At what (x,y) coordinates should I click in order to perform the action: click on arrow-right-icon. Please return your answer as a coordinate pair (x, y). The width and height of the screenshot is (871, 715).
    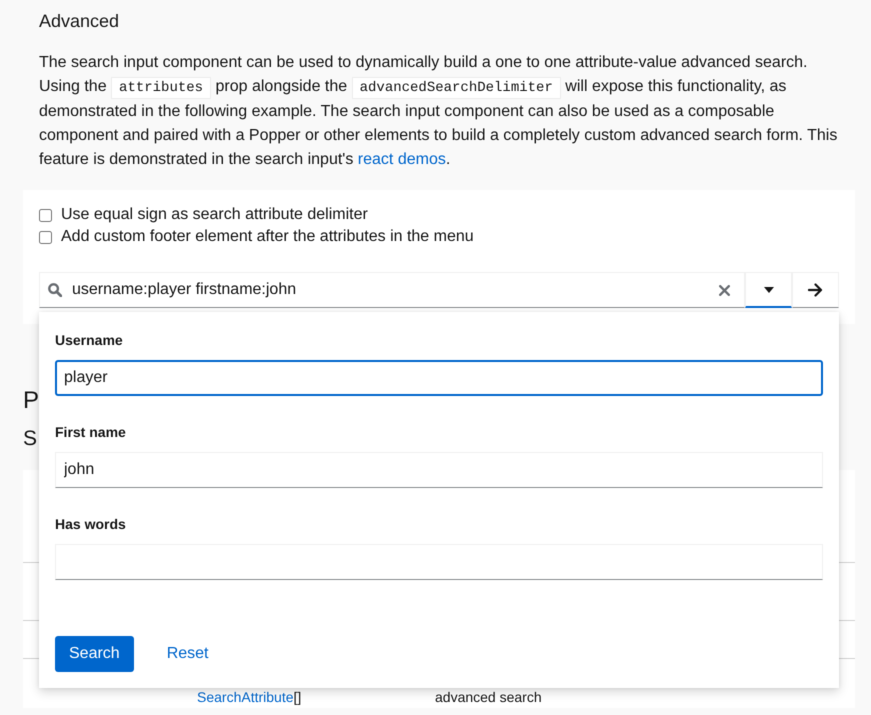
    Looking at the image, I should click on (815, 290).